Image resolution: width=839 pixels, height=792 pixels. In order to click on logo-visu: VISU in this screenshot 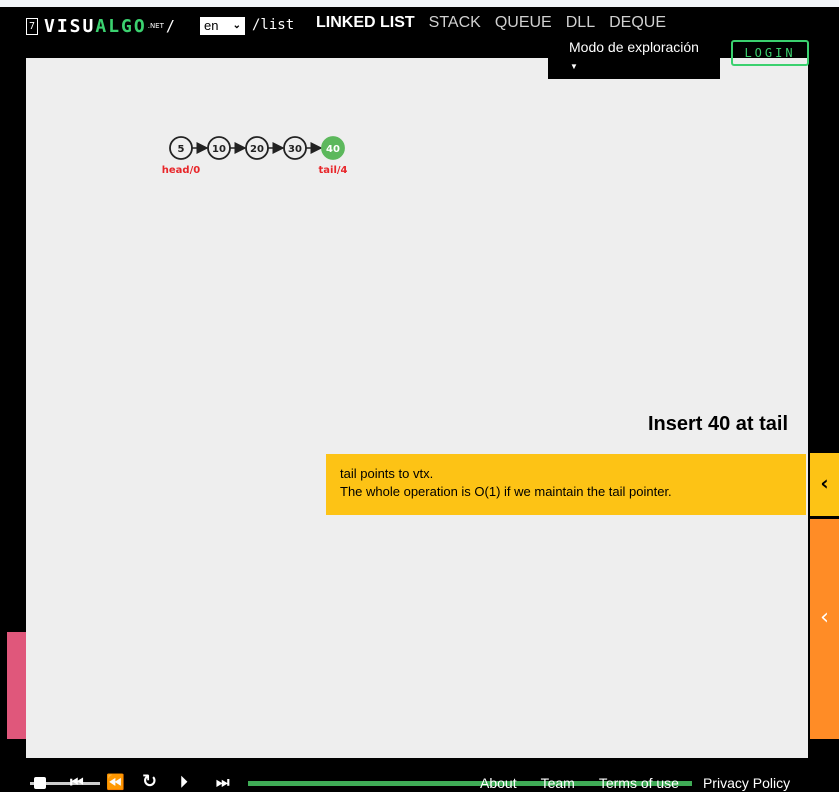, I will do `click(70, 26)`.